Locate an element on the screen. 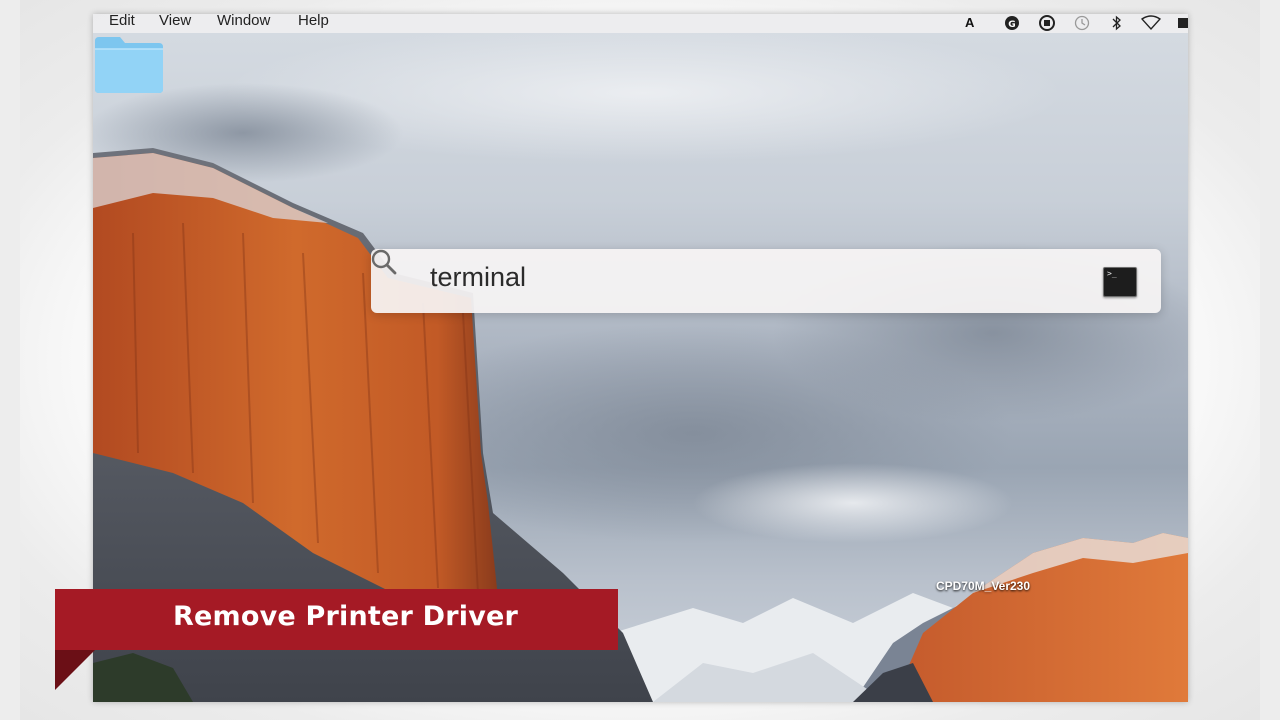 The width and height of the screenshot is (1280, 720). adobe-icon: A is located at coordinates (969, 22).